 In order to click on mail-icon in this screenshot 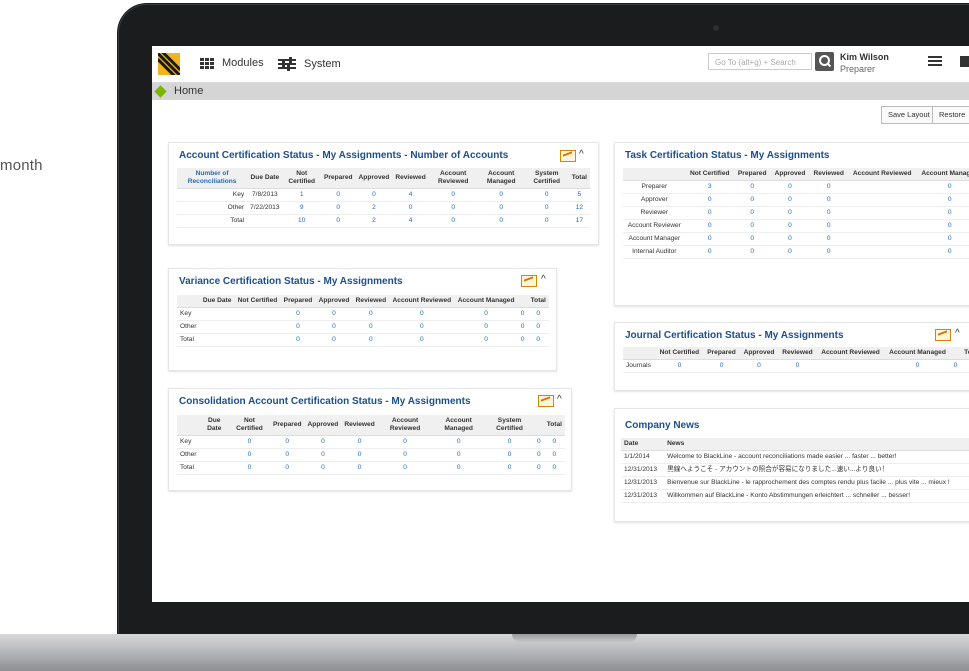, I will do `click(964, 61)`.